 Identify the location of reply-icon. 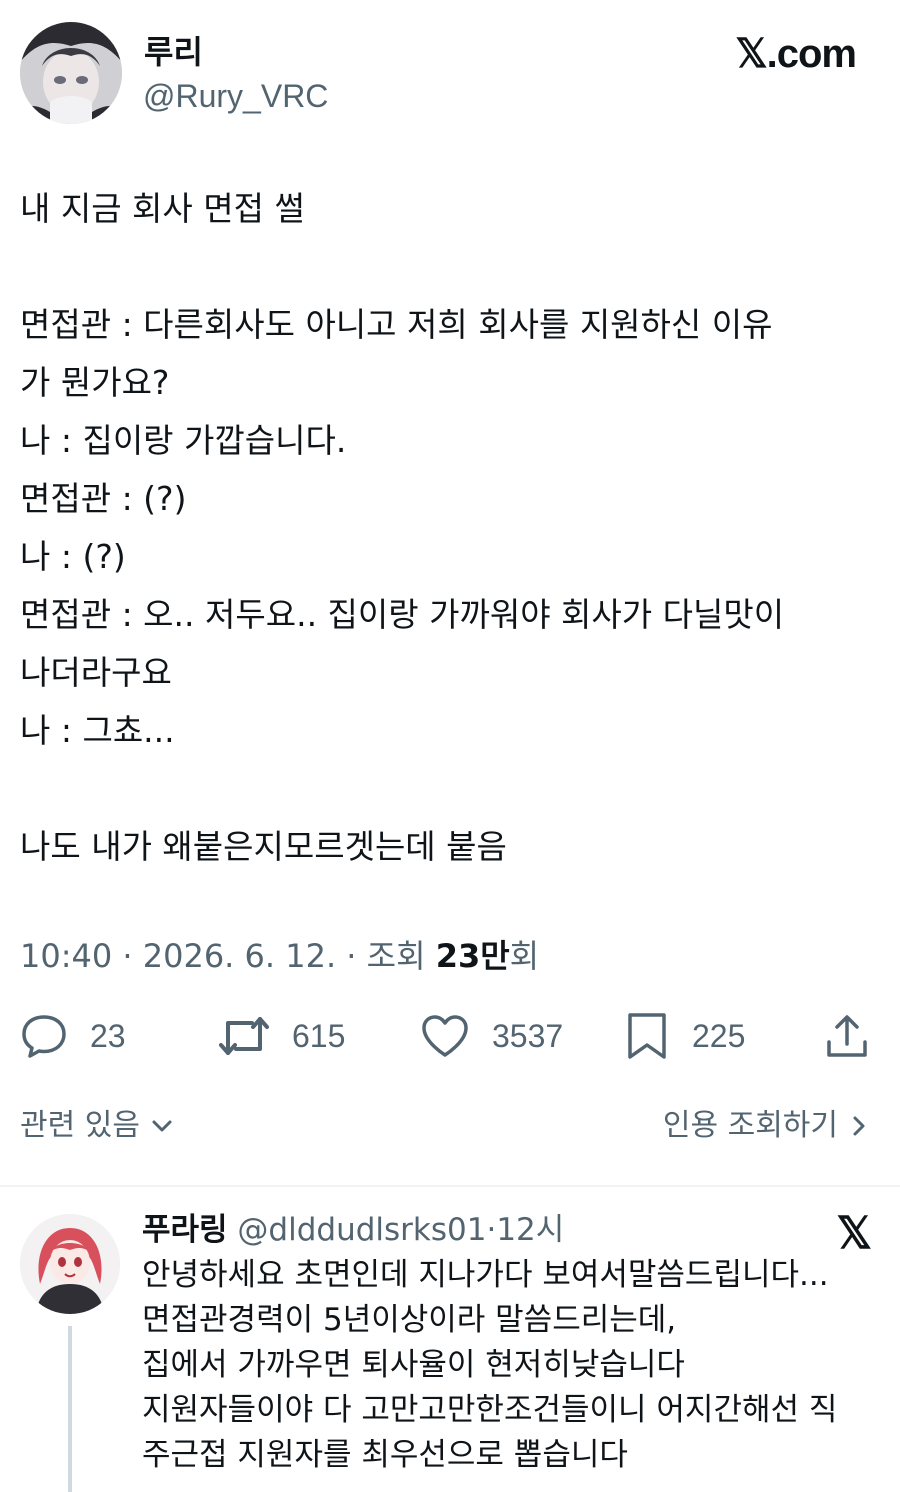
(44, 1036).